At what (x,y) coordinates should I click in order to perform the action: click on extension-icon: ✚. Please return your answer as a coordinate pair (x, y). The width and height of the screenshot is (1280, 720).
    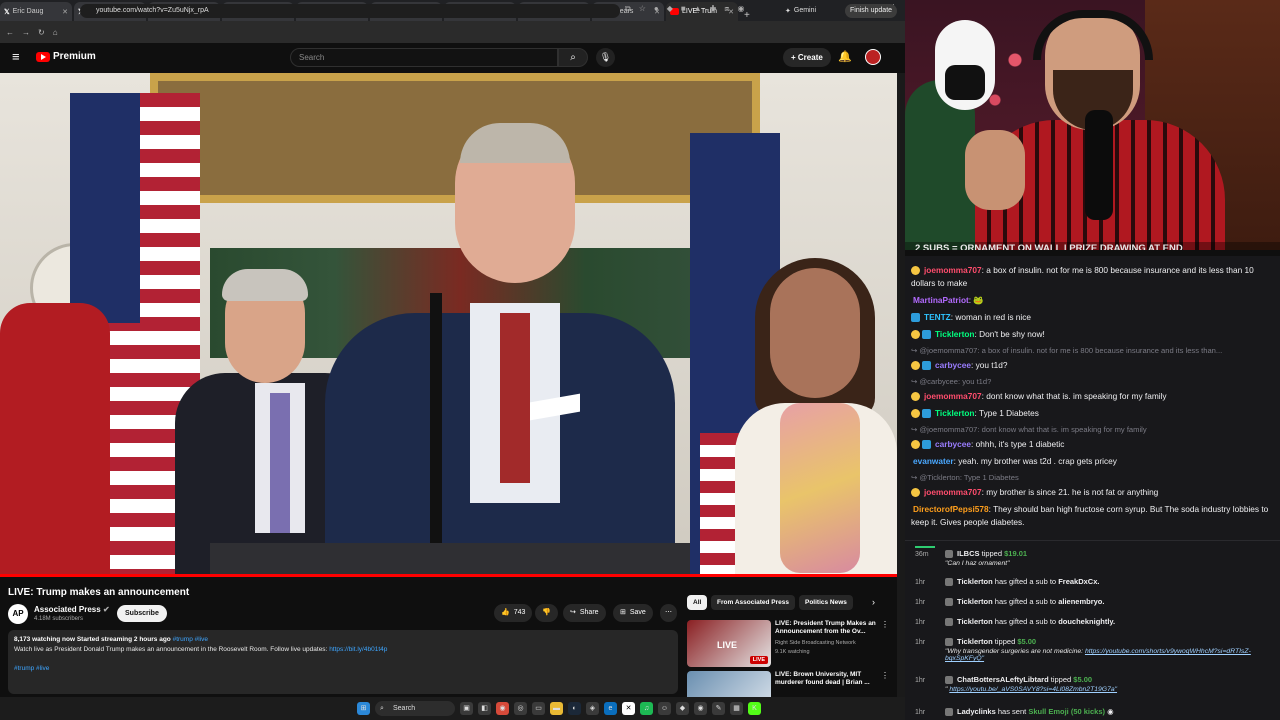
    Looking at the image, I should click on (713, 9).